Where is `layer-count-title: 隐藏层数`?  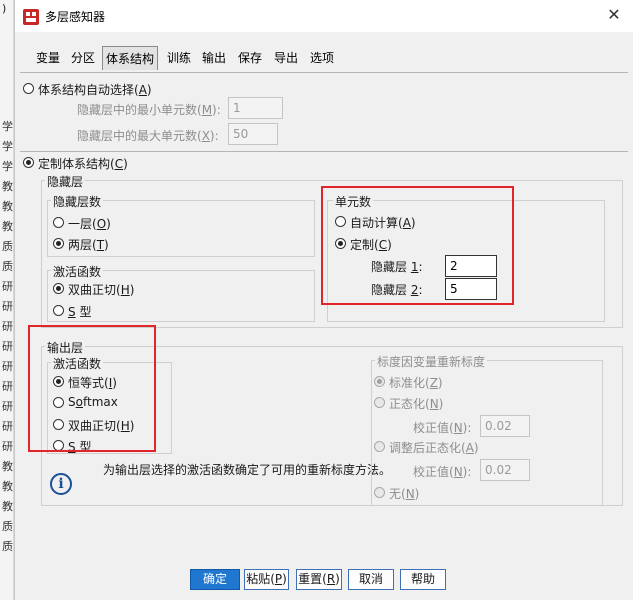 layer-count-title: 隐藏层数 is located at coordinates (77, 201).